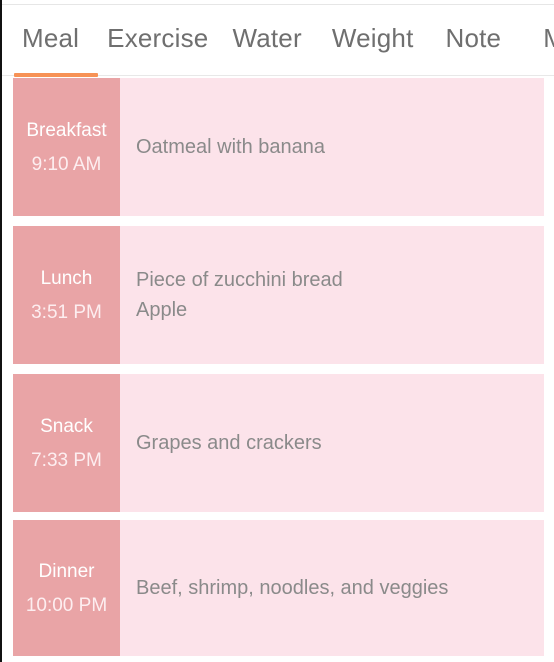 This screenshot has height=662, width=554. What do you see at coordinates (278, 2) in the screenshot?
I see `top-strip` at bounding box center [278, 2].